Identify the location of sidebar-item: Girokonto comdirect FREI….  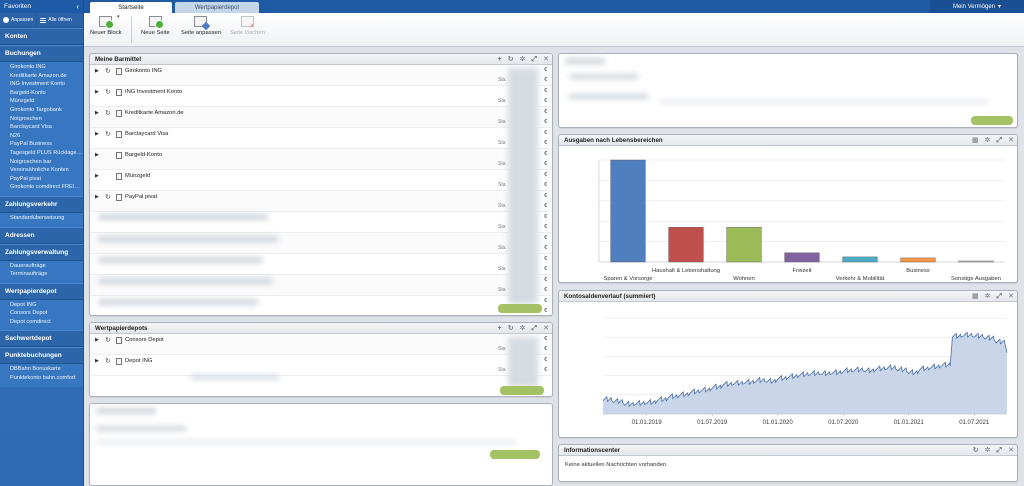
(41, 187).